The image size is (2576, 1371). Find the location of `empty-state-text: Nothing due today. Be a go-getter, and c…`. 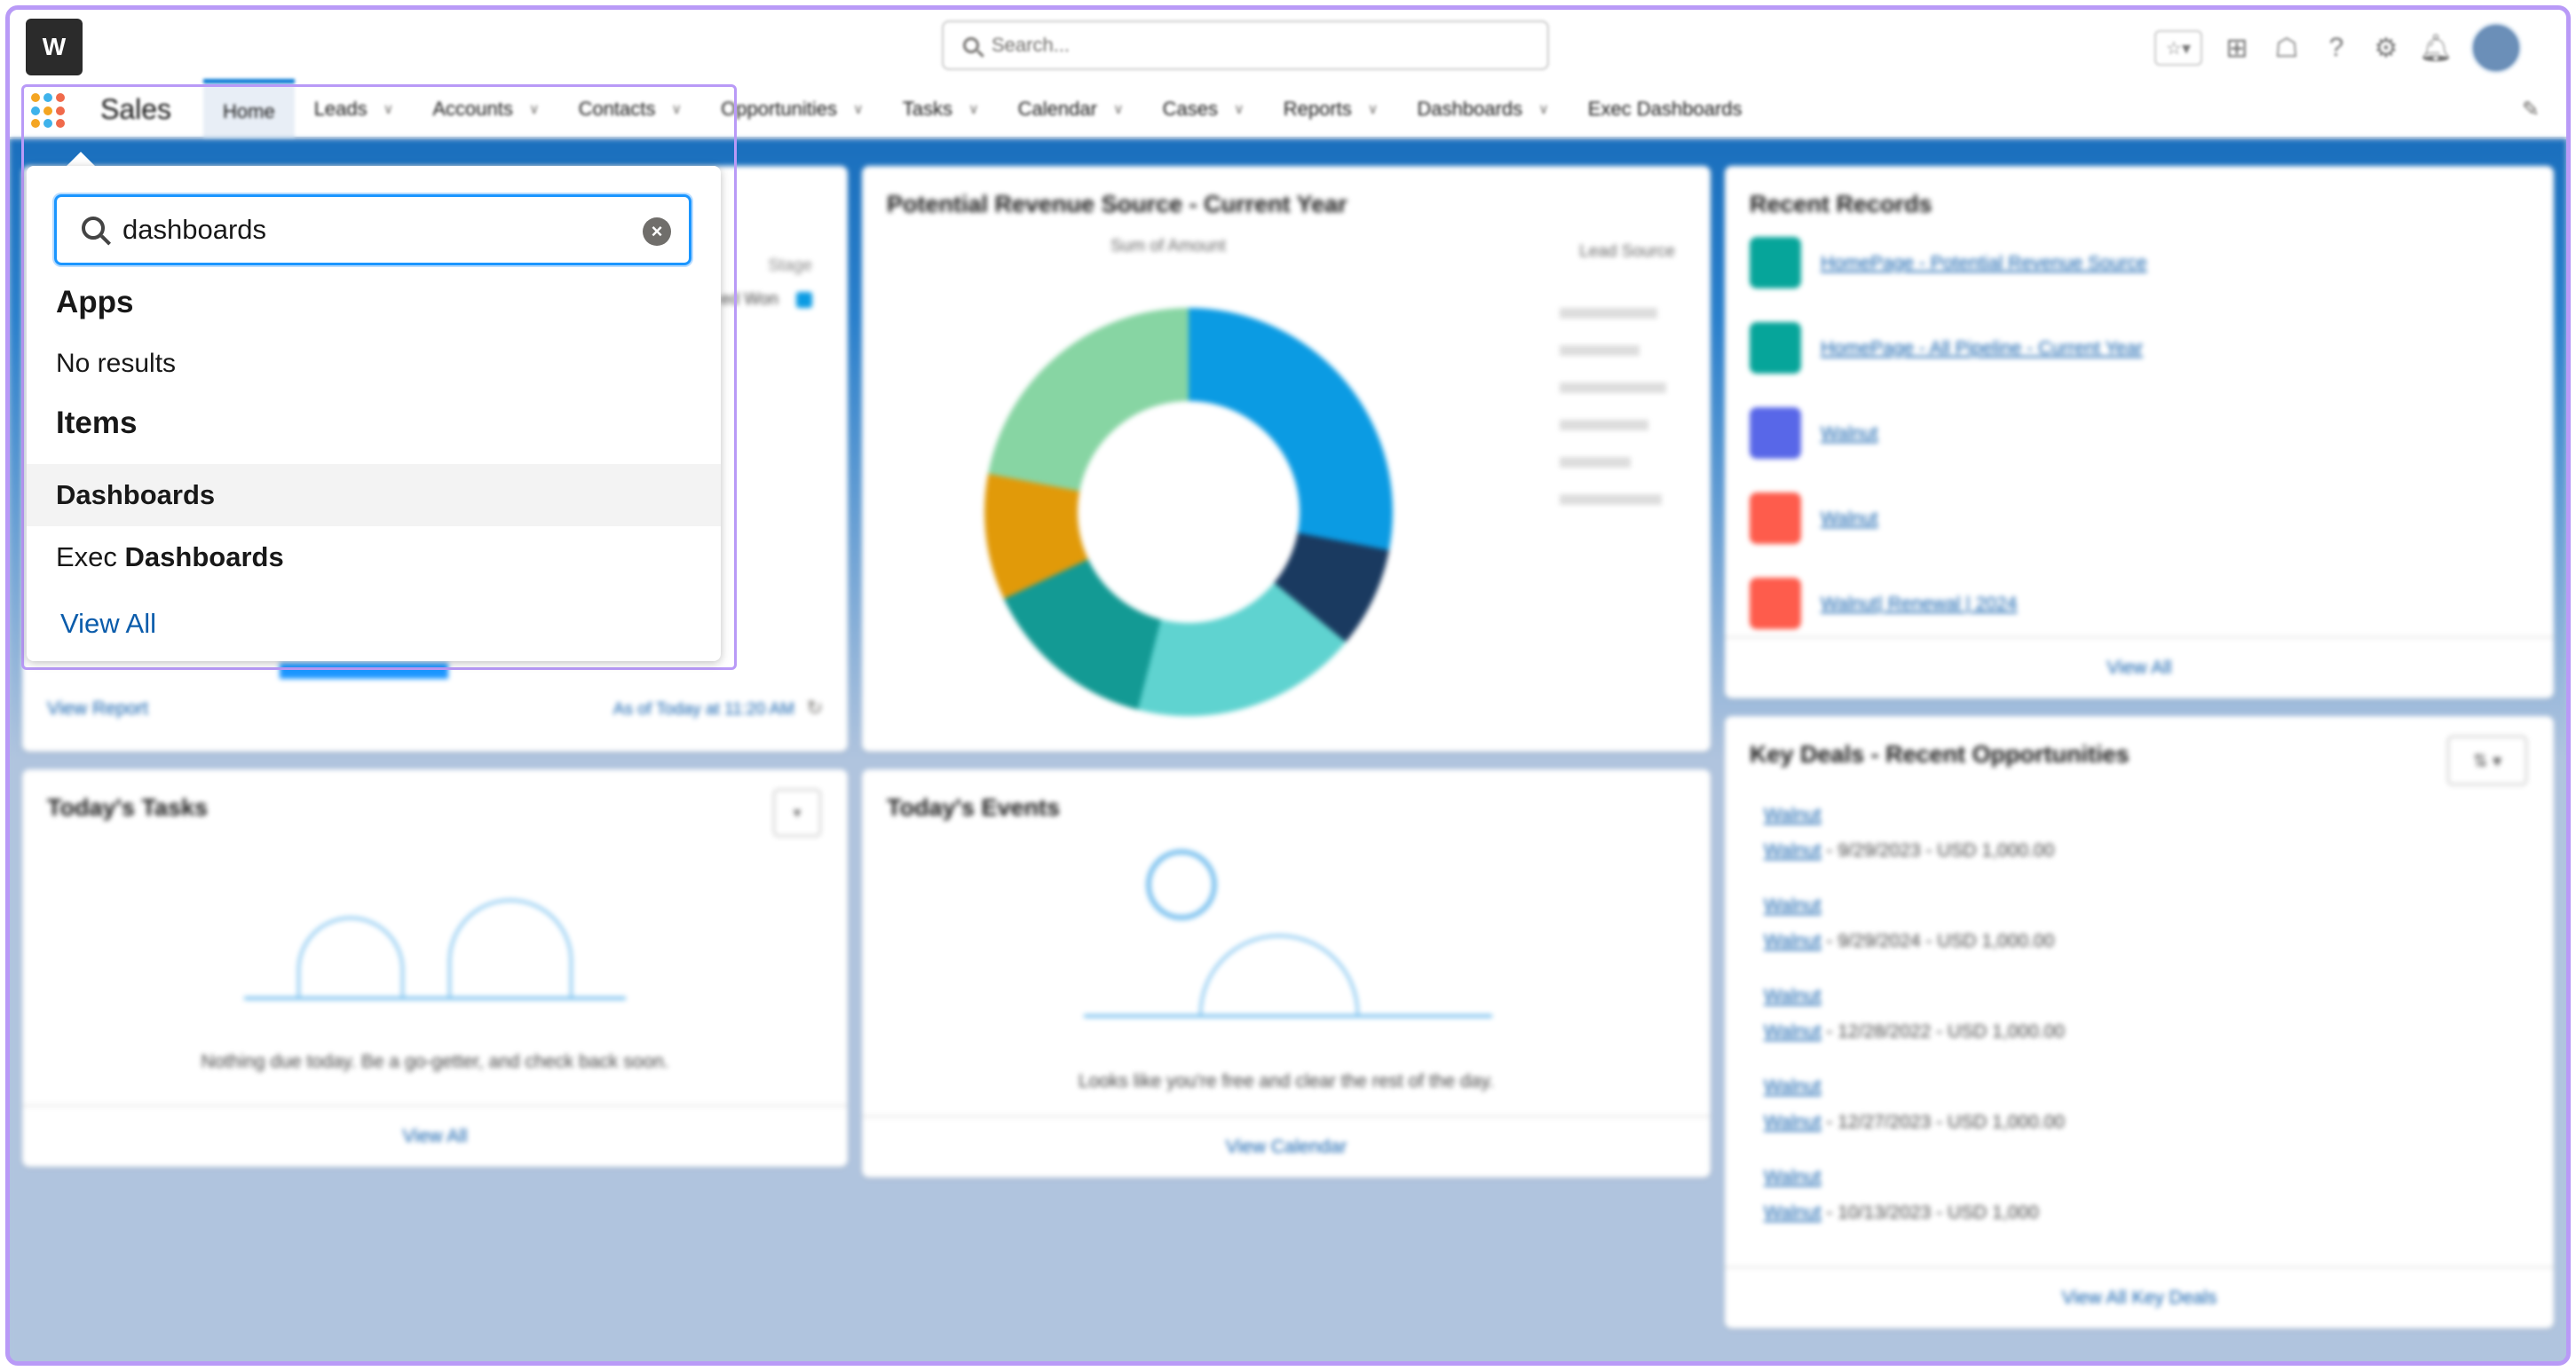

empty-state-text: Nothing due today. Be a go-getter, and c… is located at coordinates (435, 1062).